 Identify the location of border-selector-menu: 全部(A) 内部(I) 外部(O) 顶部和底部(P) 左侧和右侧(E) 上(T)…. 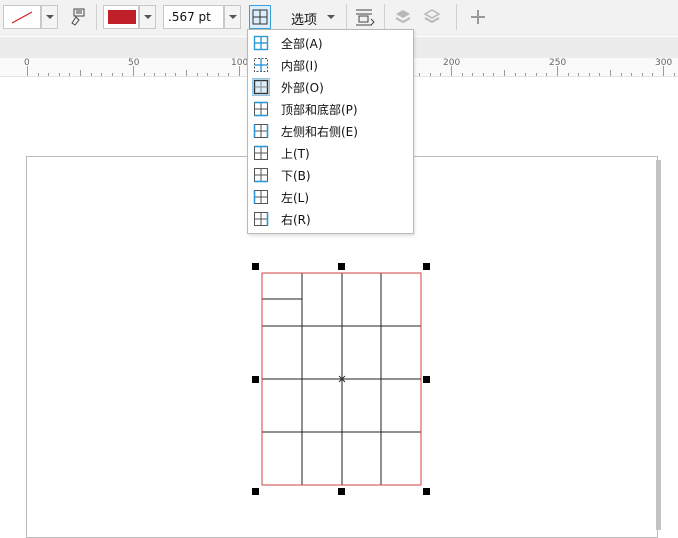
(330, 131).